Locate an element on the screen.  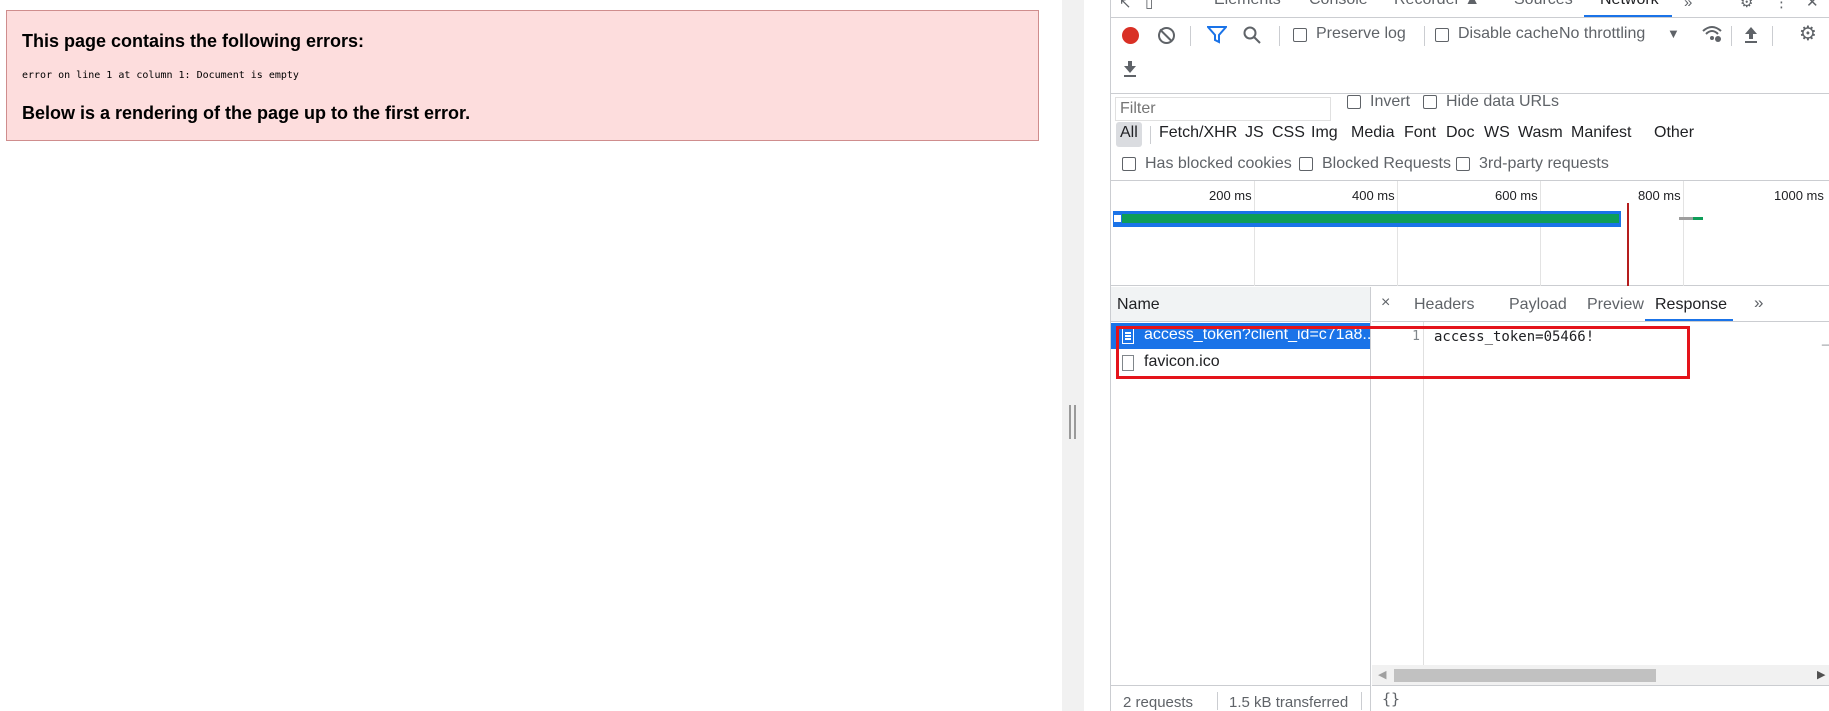
more-detail-tabs-icon: » is located at coordinates (1758, 303).